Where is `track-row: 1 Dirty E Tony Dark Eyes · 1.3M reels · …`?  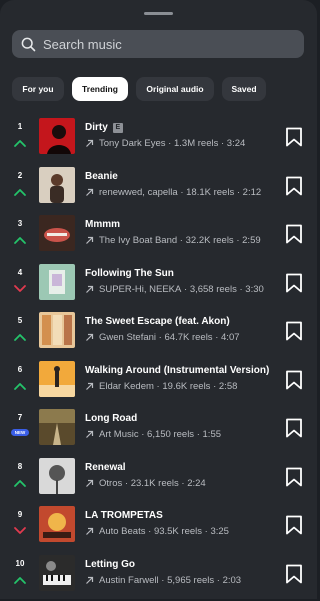 track-row: 1 Dirty E Tony Dark Eyes · 1.3M reels · … is located at coordinates (158, 140).